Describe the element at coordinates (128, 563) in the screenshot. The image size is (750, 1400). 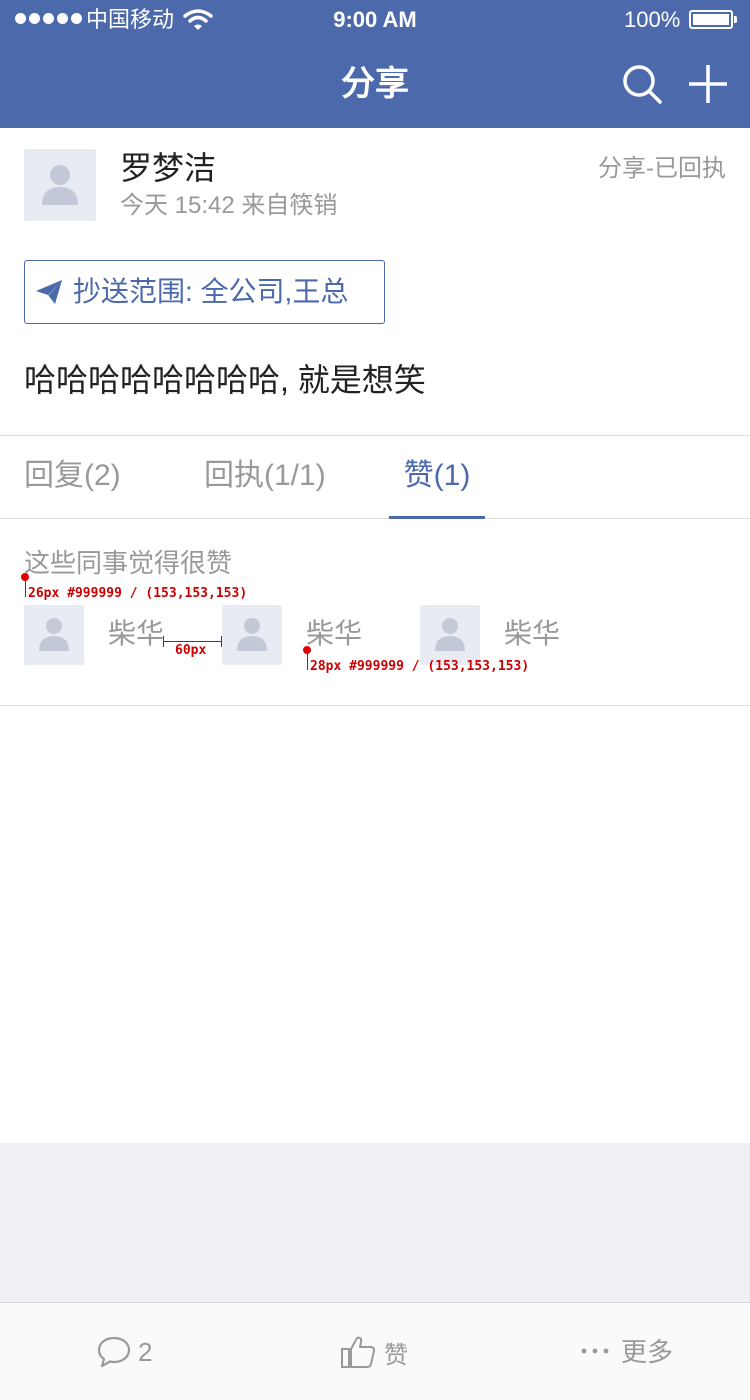
I see `likes-title: 这些同事觉得很赞` at that location.